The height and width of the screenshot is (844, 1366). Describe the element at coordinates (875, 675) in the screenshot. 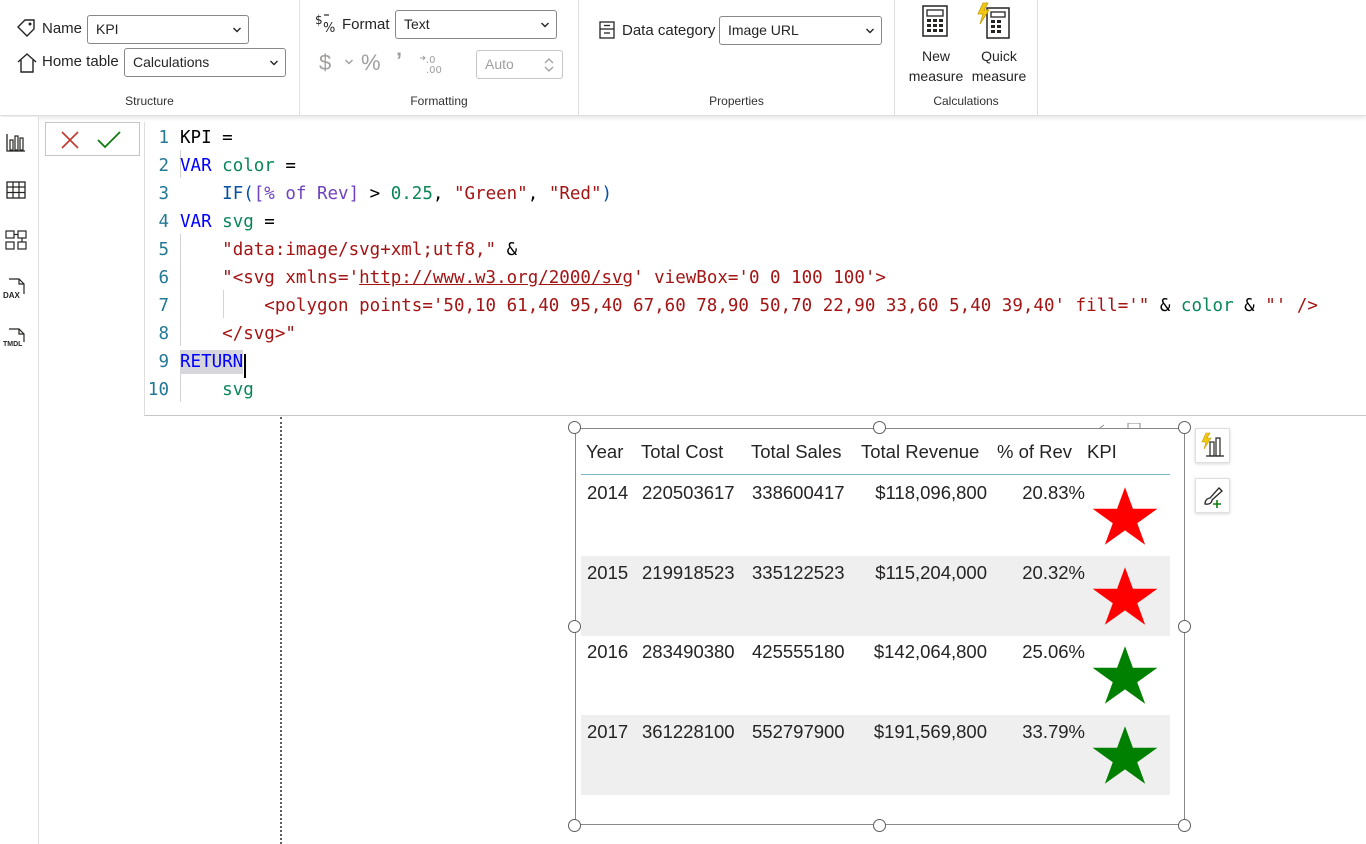

I see `table-row: 2016 283490380 425555180 $142,064,800 25.06%` at that location.